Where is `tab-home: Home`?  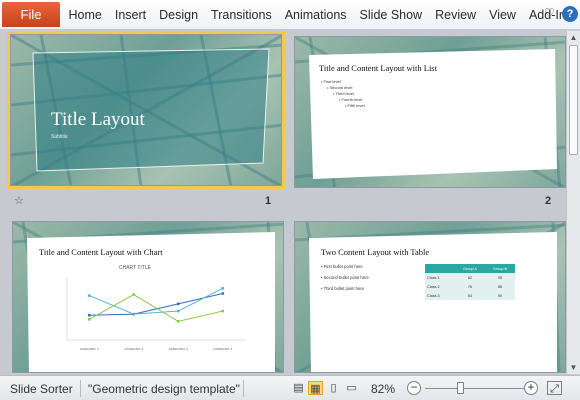 tab-home: Home is located at coordinates (85, 15).